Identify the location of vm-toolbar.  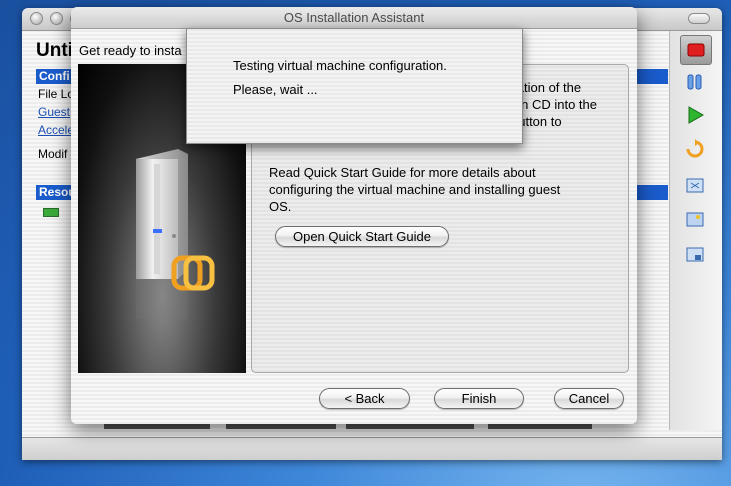
(695, 230).